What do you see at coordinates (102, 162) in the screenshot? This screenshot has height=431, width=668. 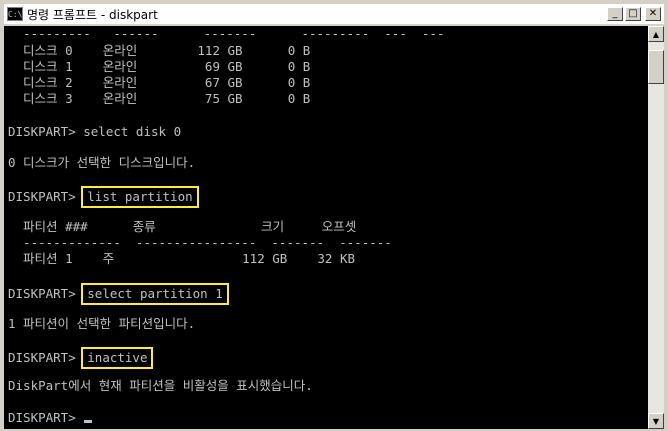 I see `console-line: 0 디스크가 선택한 디스크입니다.` at bounding box center [102, 162].